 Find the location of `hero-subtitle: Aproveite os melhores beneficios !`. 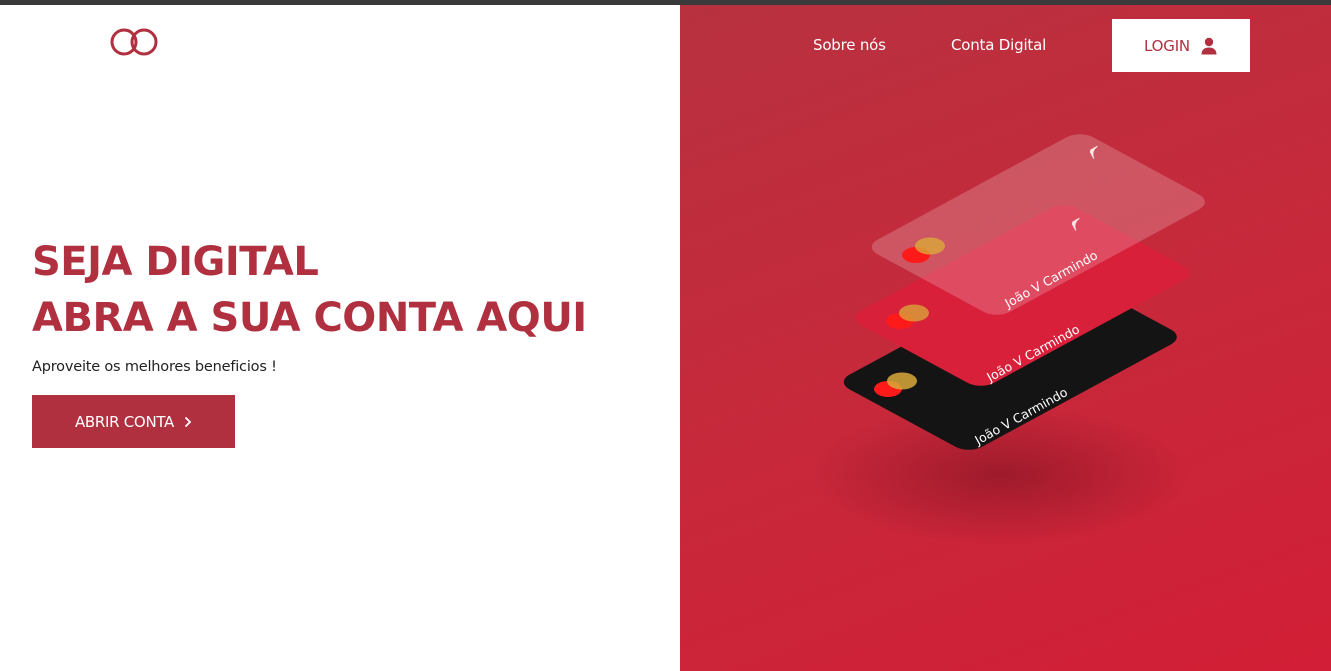

hero-subtitle: Aproveite os melhores beneficios ! is located at coordinates (154, 367).